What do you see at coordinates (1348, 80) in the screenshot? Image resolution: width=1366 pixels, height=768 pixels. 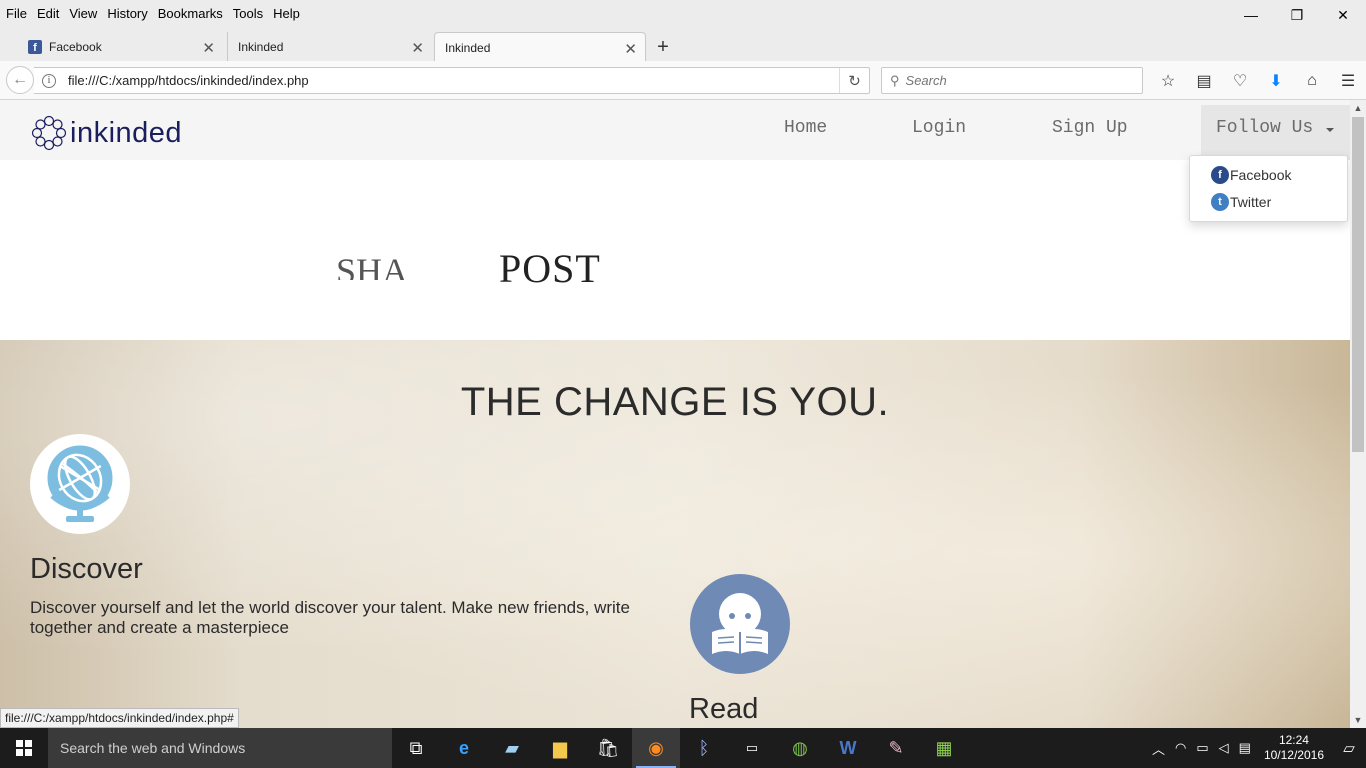 I see `hamburger-menu-icon: ☰` at bounding box center [1348, 80].